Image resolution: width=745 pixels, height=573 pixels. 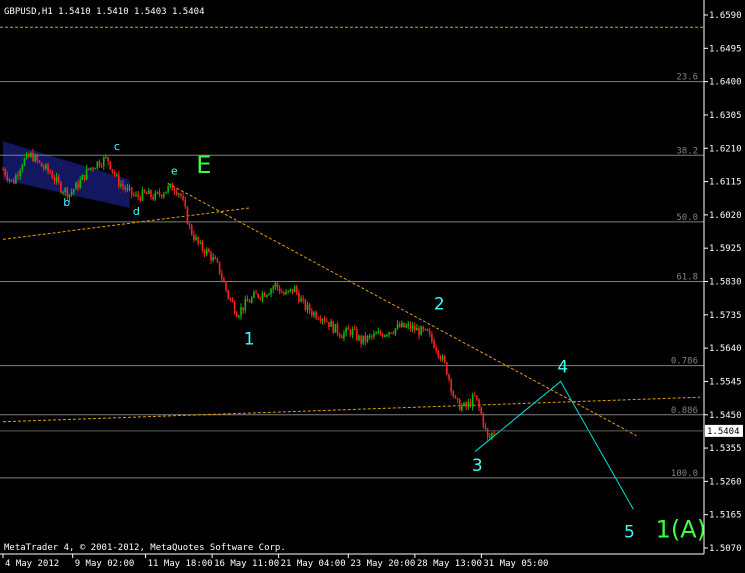 What do you see at coordinates (32, 564) in the screenshot?
I see `time-tick-label: 4 May 2012` at bounding box center [32, 564].